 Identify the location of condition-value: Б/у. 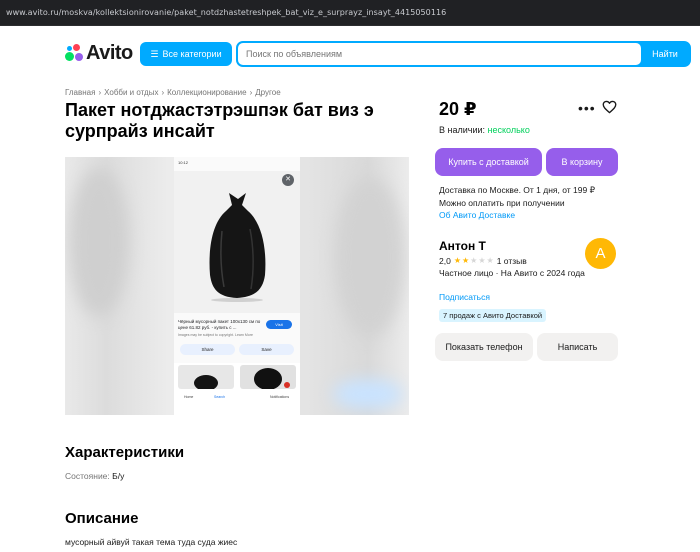
(118, 476).